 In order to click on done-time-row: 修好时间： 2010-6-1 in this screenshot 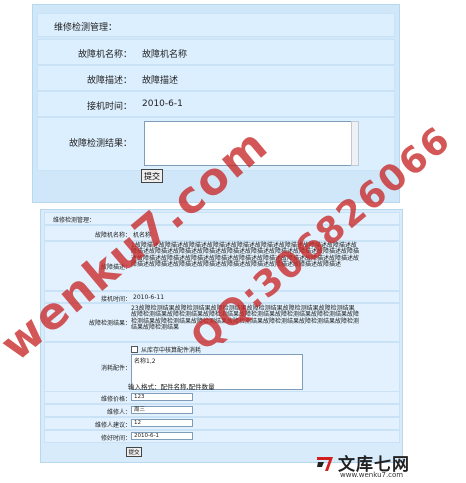, I will do `click(222, 436)`.